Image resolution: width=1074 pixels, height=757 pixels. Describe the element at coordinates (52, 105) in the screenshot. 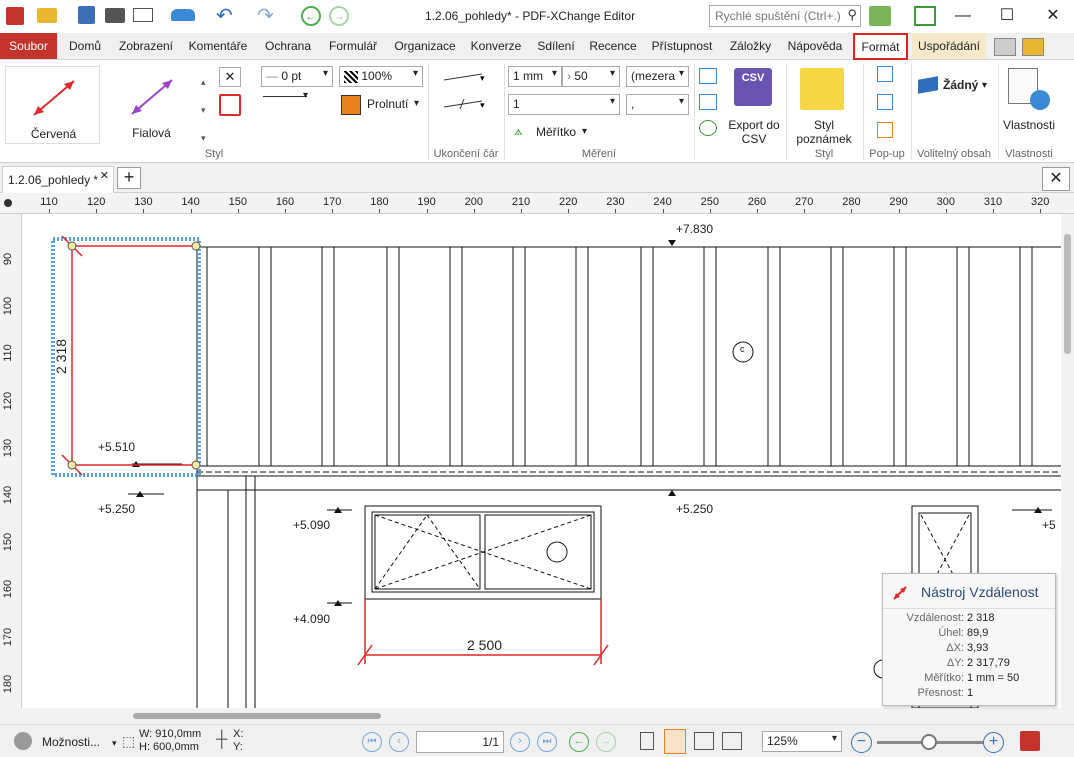

I see `style-preset-red: Červená` at that location.